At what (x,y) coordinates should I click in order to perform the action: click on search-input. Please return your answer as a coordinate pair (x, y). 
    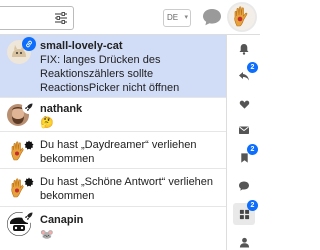
    Looking at the image, I should click on (37, 18).